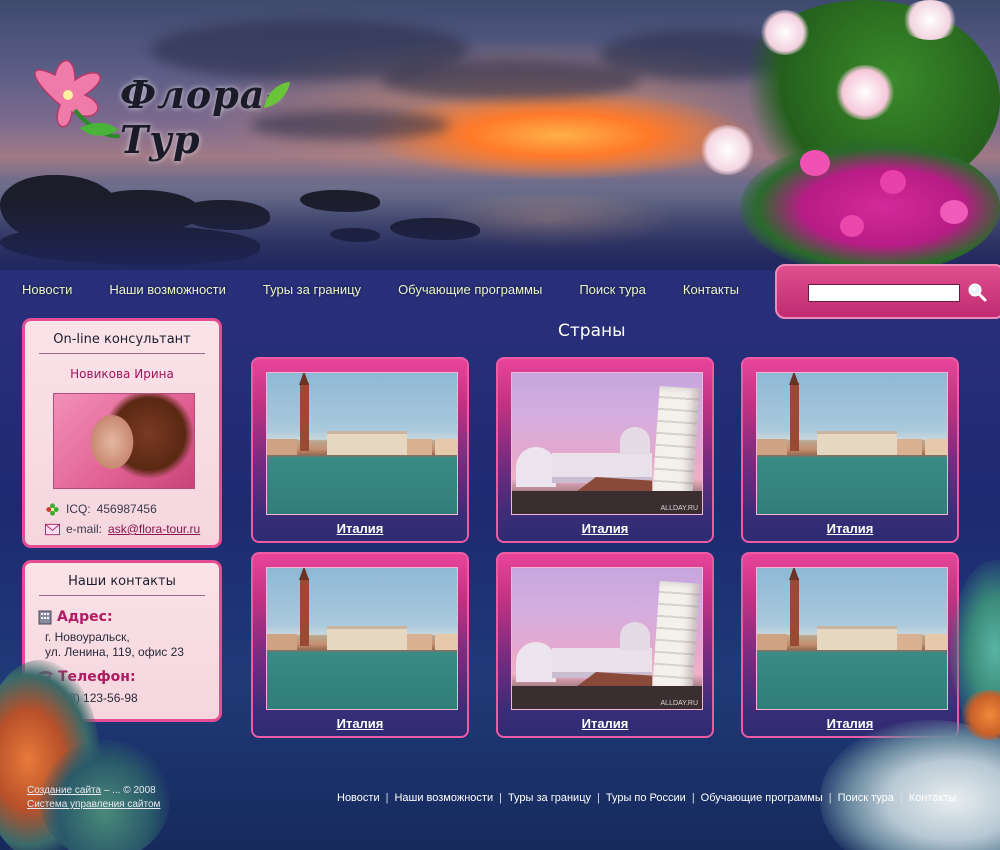 This screenshot has height=850, width=1000. What do you see at coordinates (114, 652) in the screenshot?
I see `address-line: ул. Ленина, 119, офис 23` at bounding box center [114, 652].